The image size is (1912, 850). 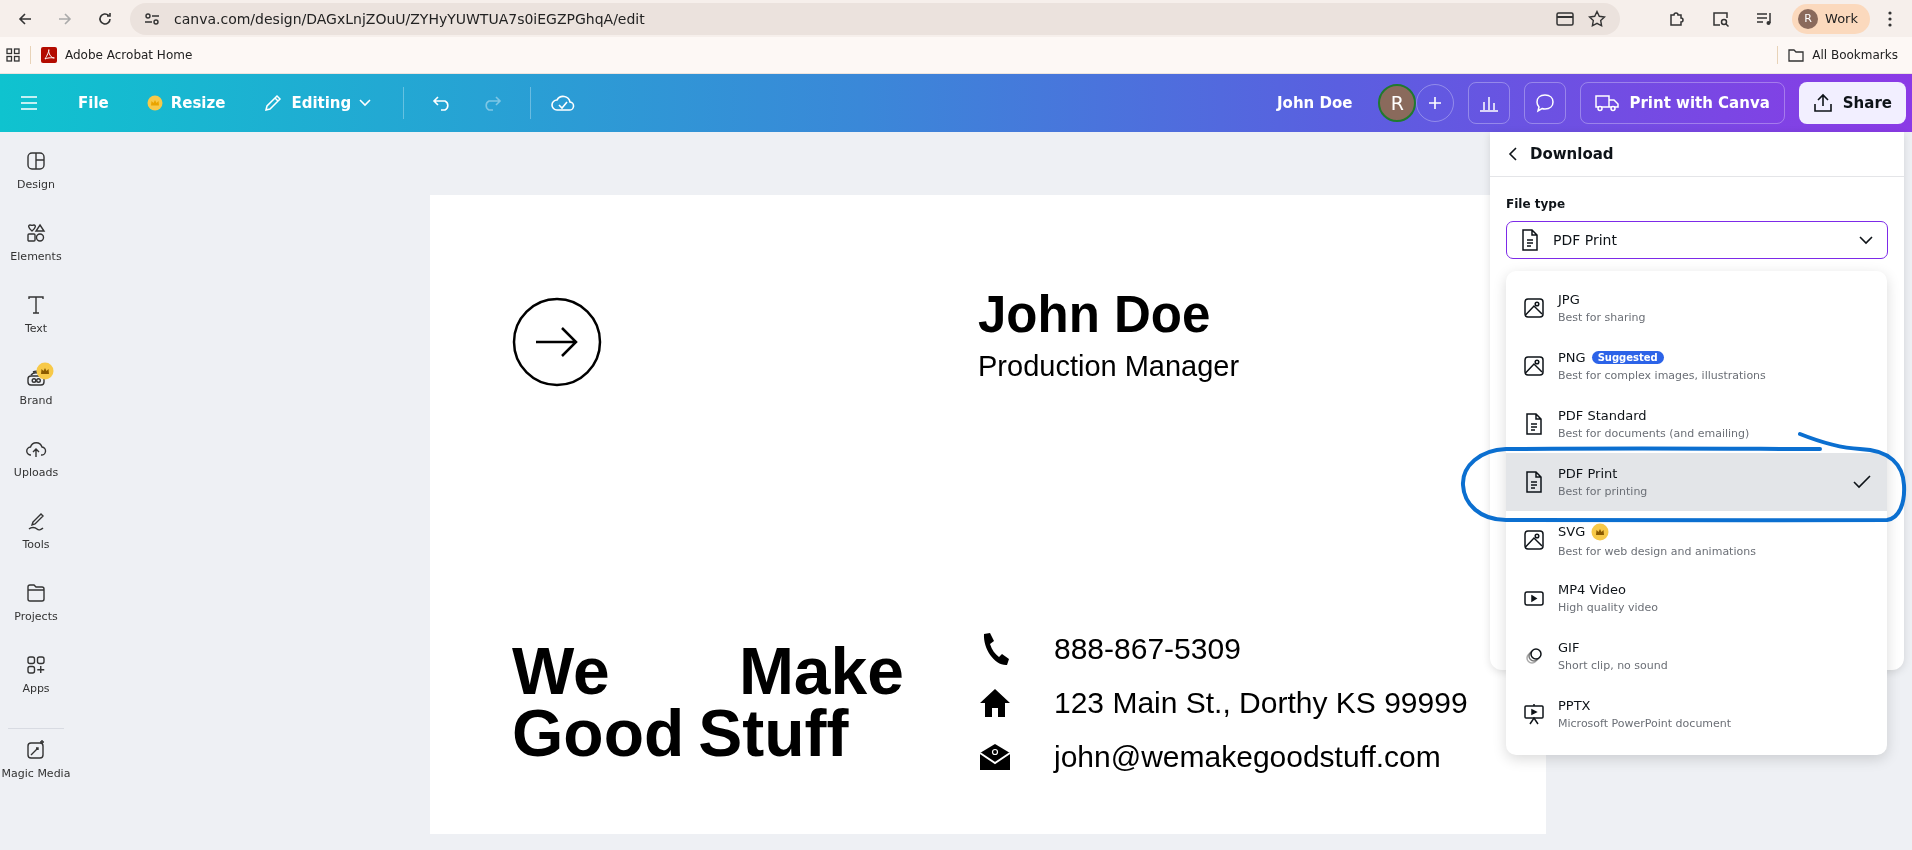 What do you see at coordinates (1397, 103) in the screenshot?
I see `user-avatar: R` at bounding box center [1397, 103].